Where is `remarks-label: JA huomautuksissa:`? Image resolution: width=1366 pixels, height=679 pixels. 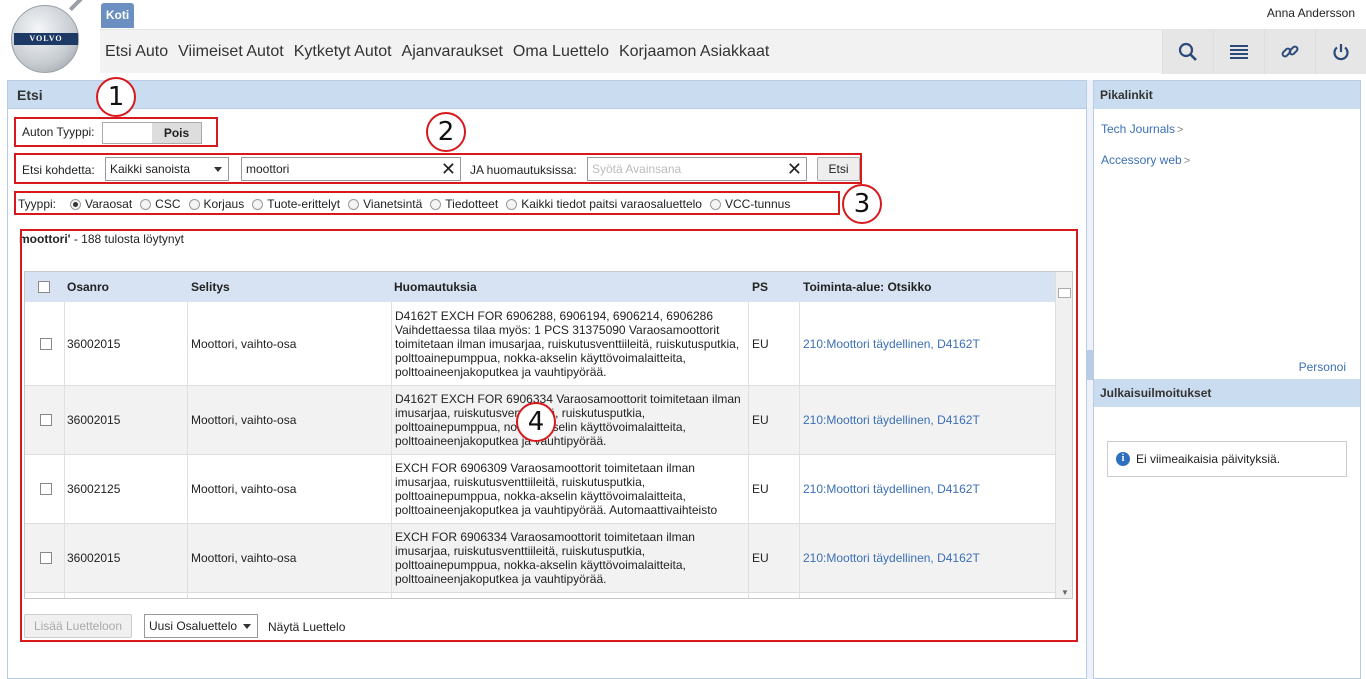
remarks-label: JA huomautuksissa: is located at coordinates (523, 170).